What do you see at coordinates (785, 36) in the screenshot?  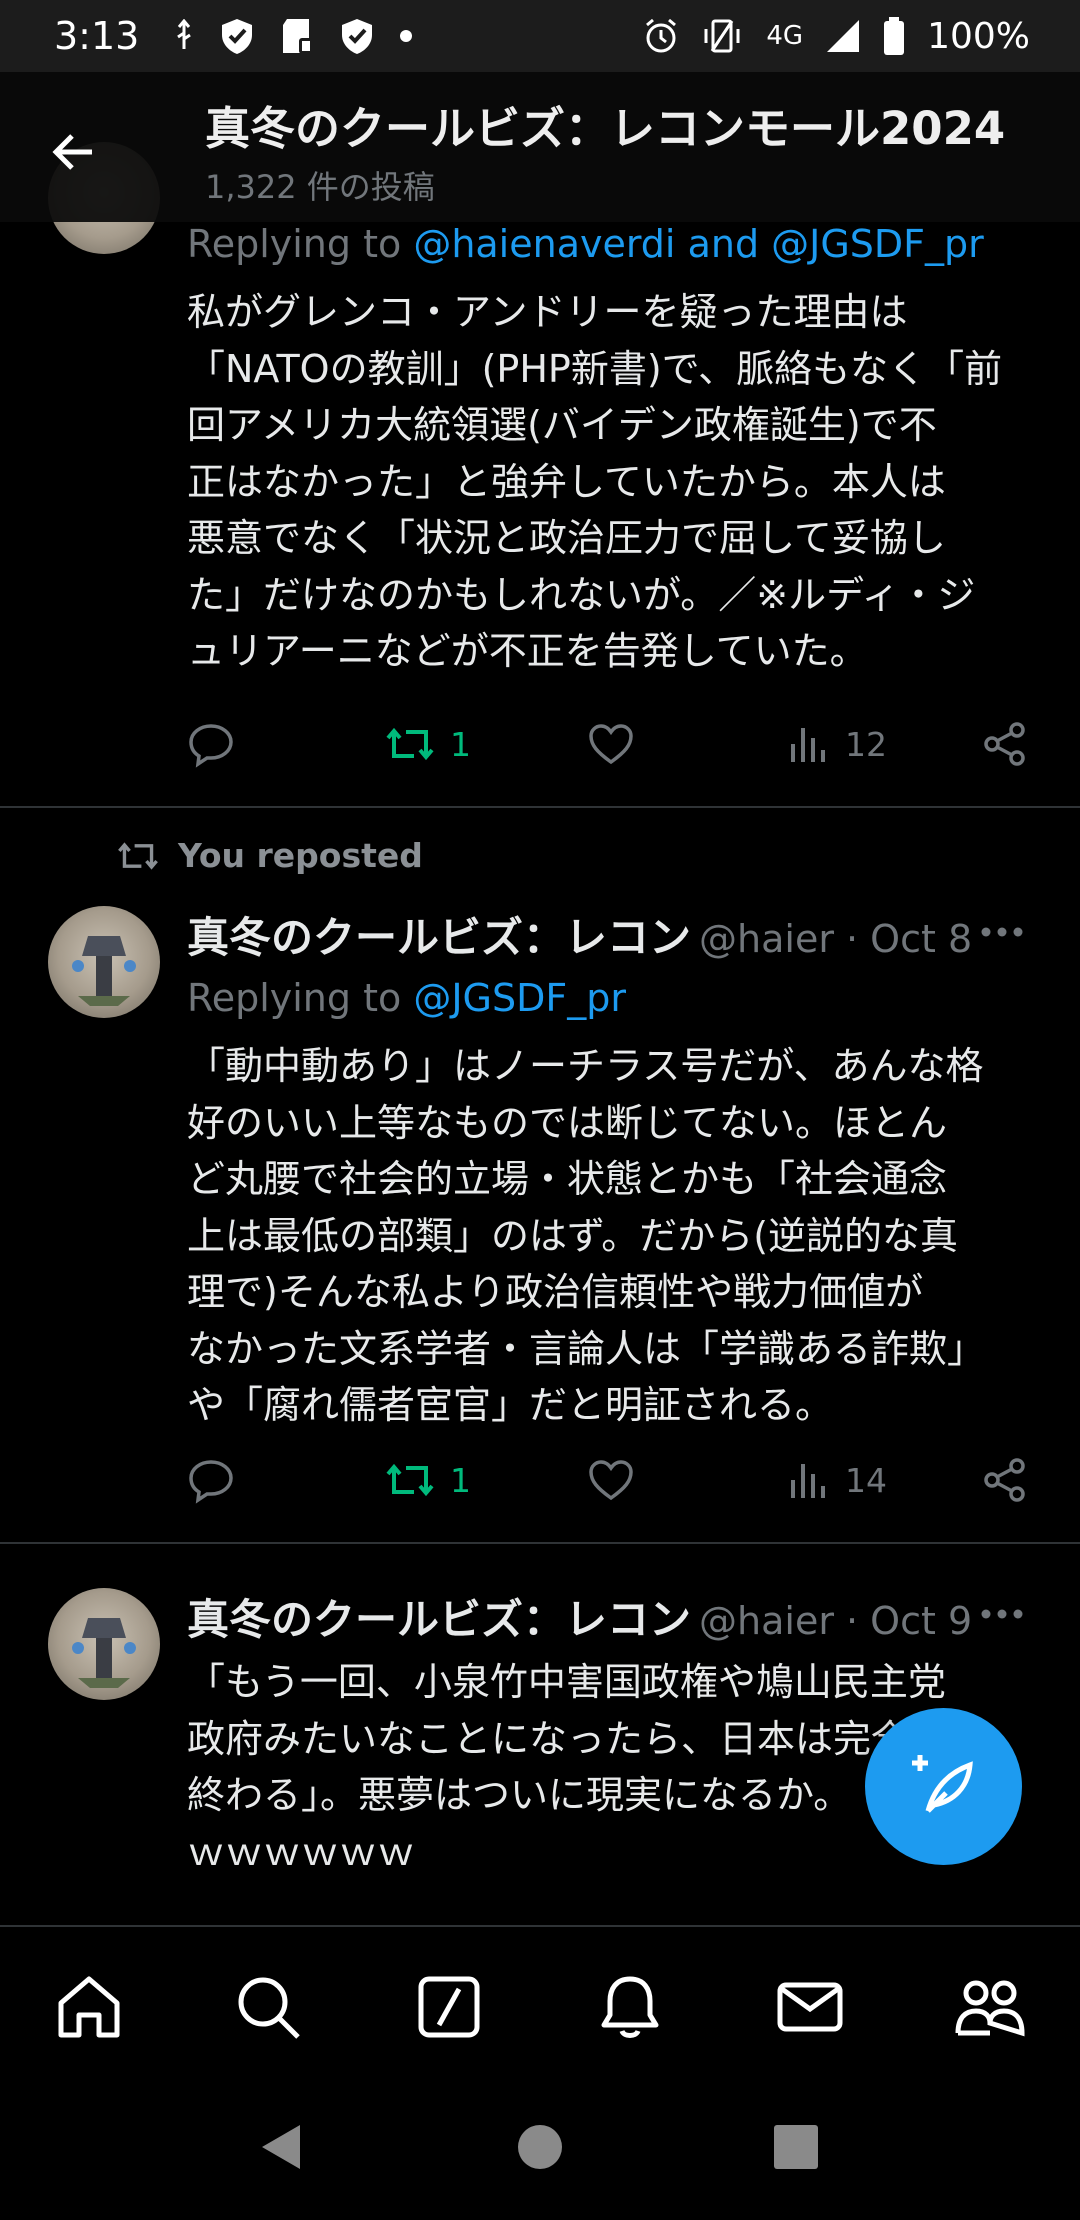 I see `network-label: 4G` at bounding box center [785, 36].